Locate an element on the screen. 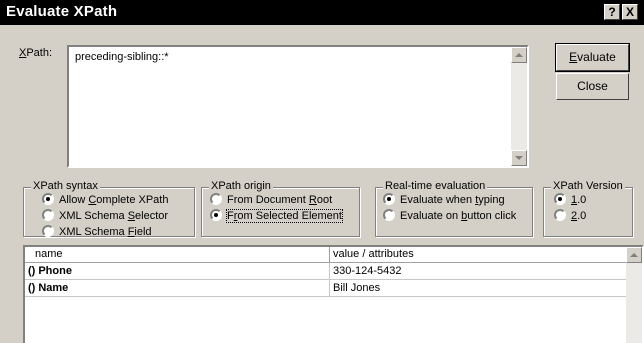  radio-from-document-root: From Document Root is located at coordinates (271, 199).